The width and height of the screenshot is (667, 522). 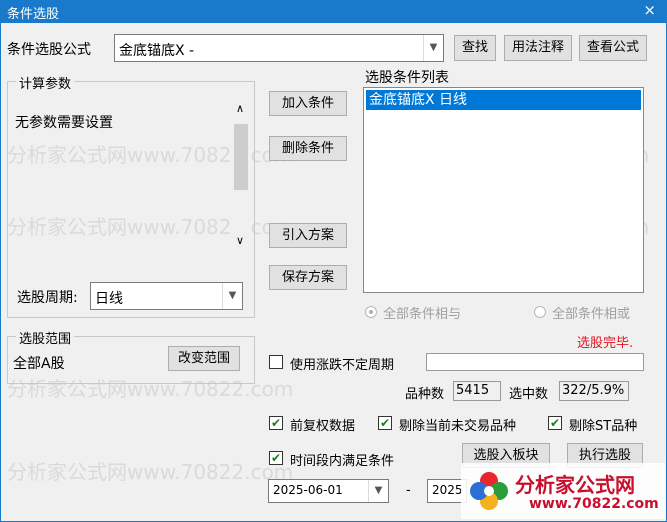 I want to click on usage-notes-button: 用法注释, so click(x=538, y=48).